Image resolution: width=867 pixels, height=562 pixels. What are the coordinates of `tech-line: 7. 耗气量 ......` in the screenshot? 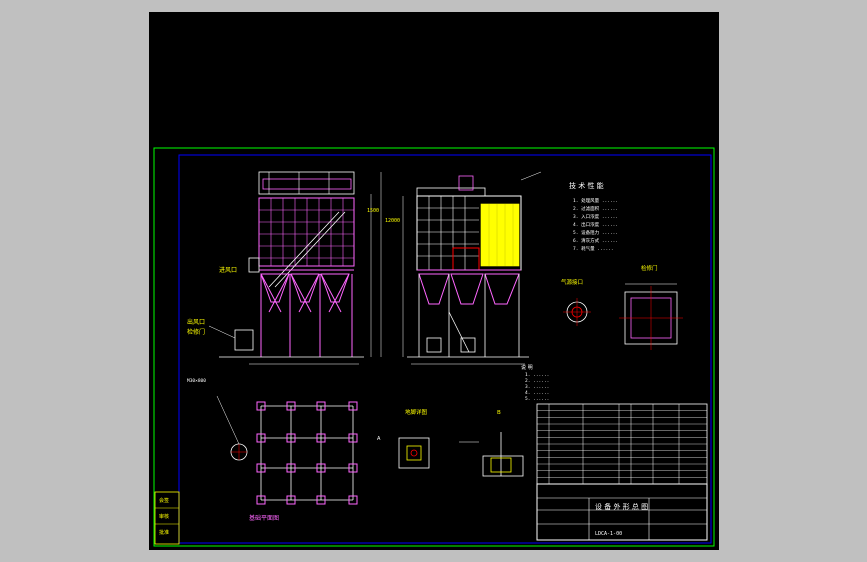 It's located at (593, 248).